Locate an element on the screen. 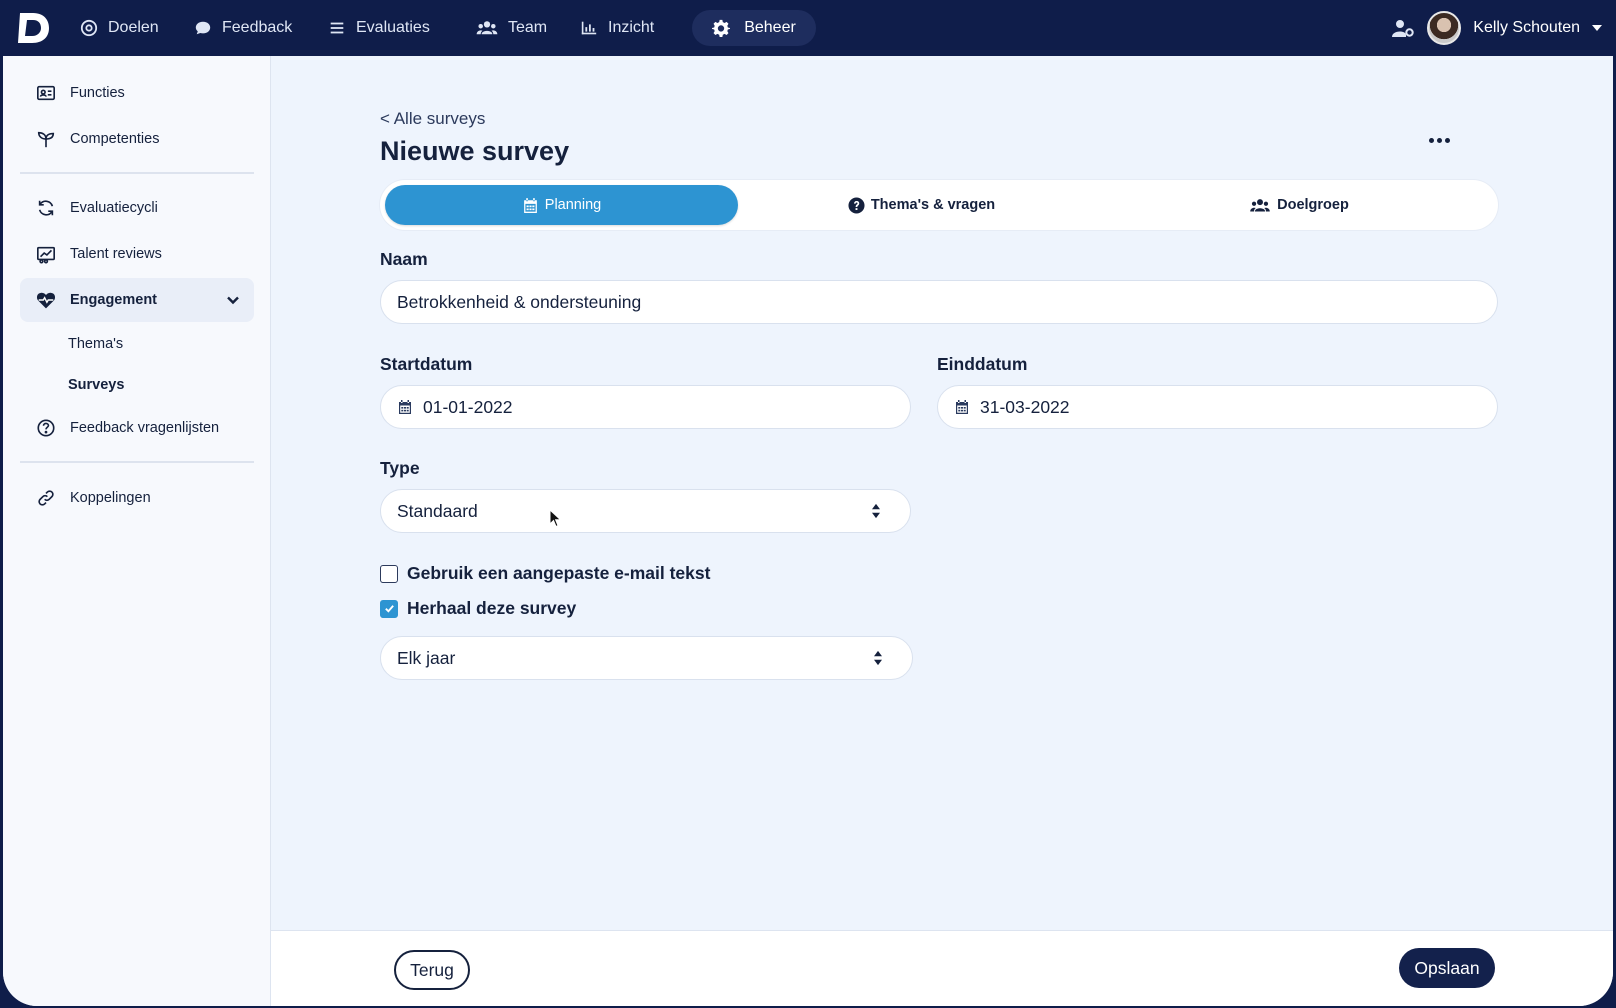  nav-label: Feedback is located at coordinates (257, 27).